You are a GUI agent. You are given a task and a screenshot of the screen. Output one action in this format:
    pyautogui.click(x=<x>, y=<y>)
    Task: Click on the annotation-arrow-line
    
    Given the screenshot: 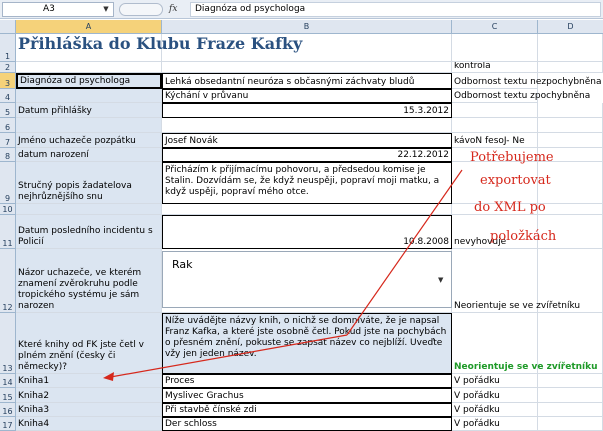 What is the action you would take?
    pyautogui.click(x=404, y=252)
    